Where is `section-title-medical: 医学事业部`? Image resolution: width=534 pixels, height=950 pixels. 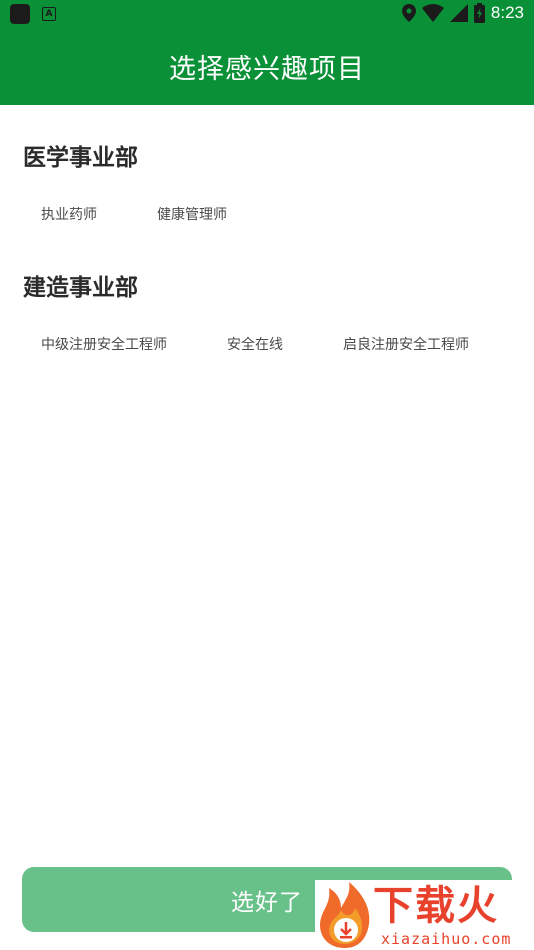 section-title-medical: 医学事业部 is located at coordinates (80, 158).